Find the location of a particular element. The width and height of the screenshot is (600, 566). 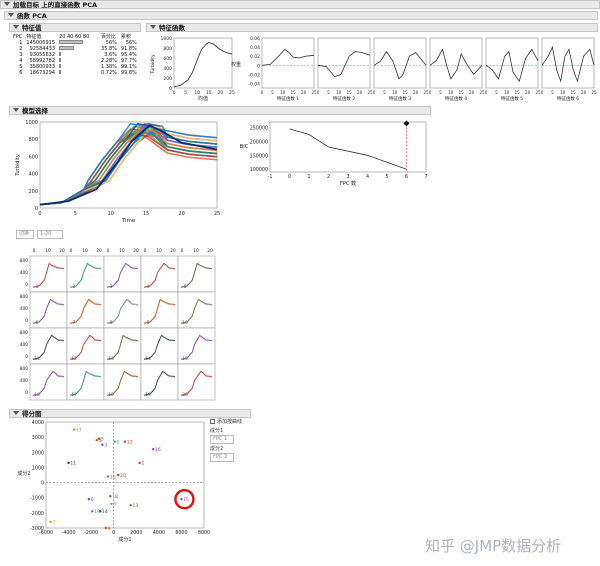

eigenfunction-label: 特征函数 1 is located at coordinates (288, 98).